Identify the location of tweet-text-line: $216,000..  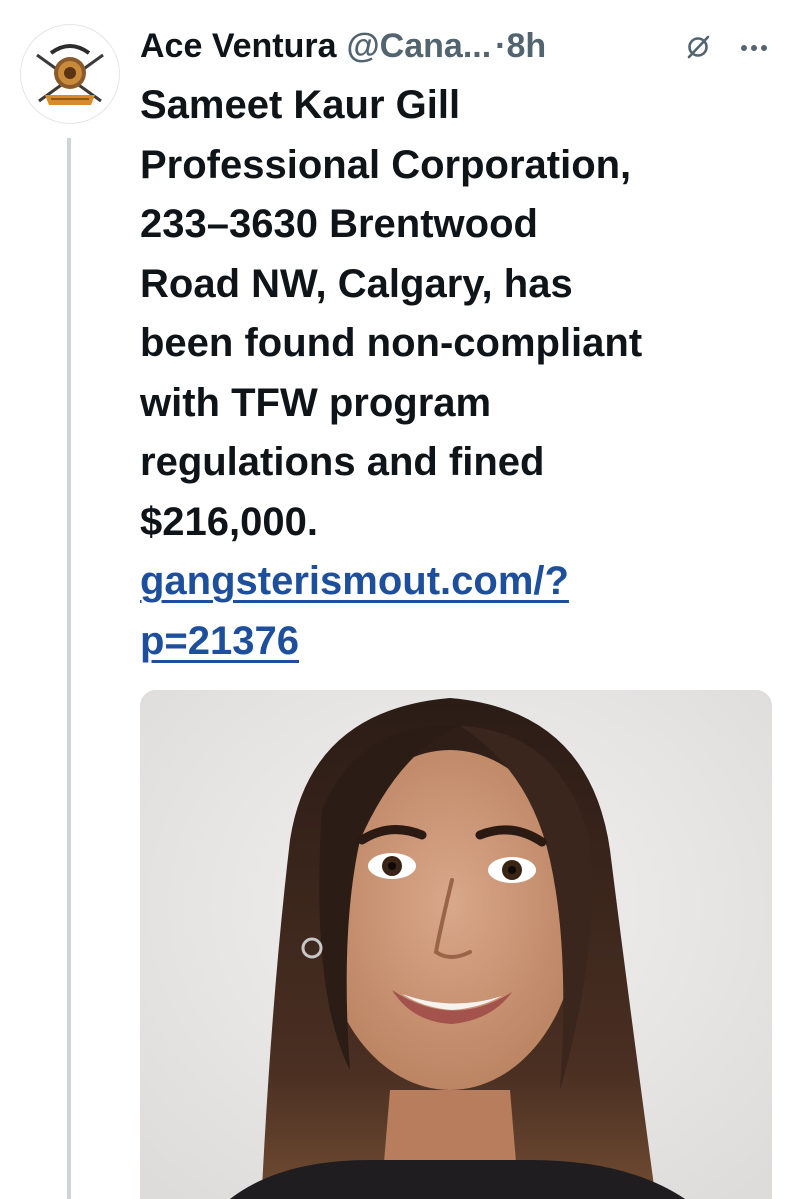
(229, 521).